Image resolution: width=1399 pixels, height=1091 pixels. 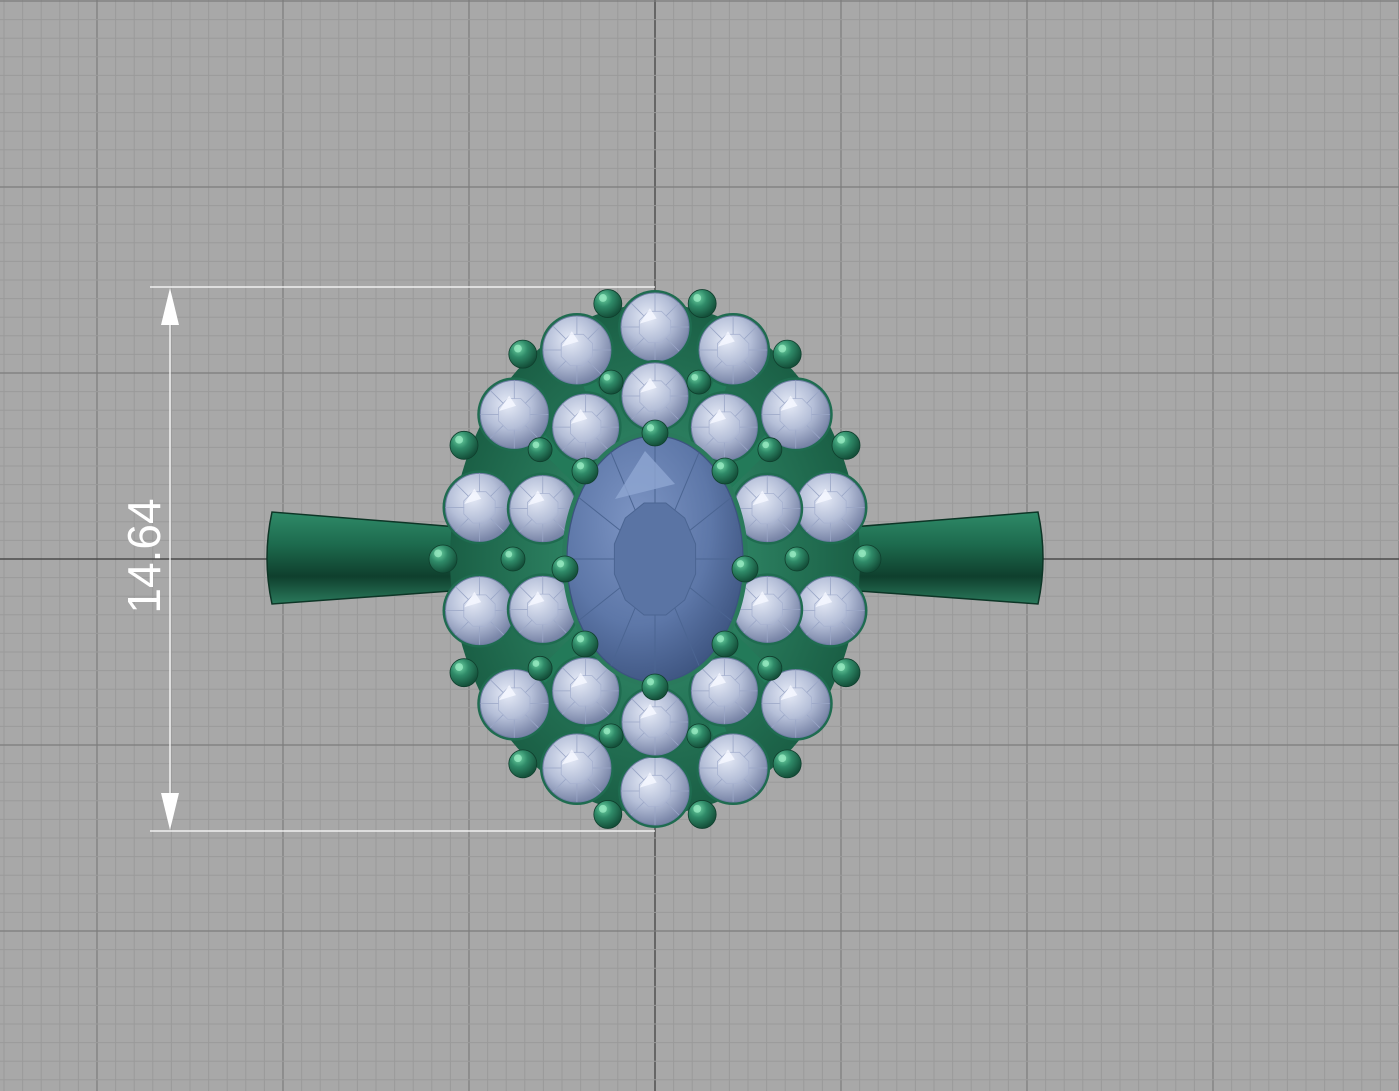 What do you see at coordinates (170, 811) in the screenshot?
I see `dimension-arrow-bottom-icon` at bounding box center [170, 811].